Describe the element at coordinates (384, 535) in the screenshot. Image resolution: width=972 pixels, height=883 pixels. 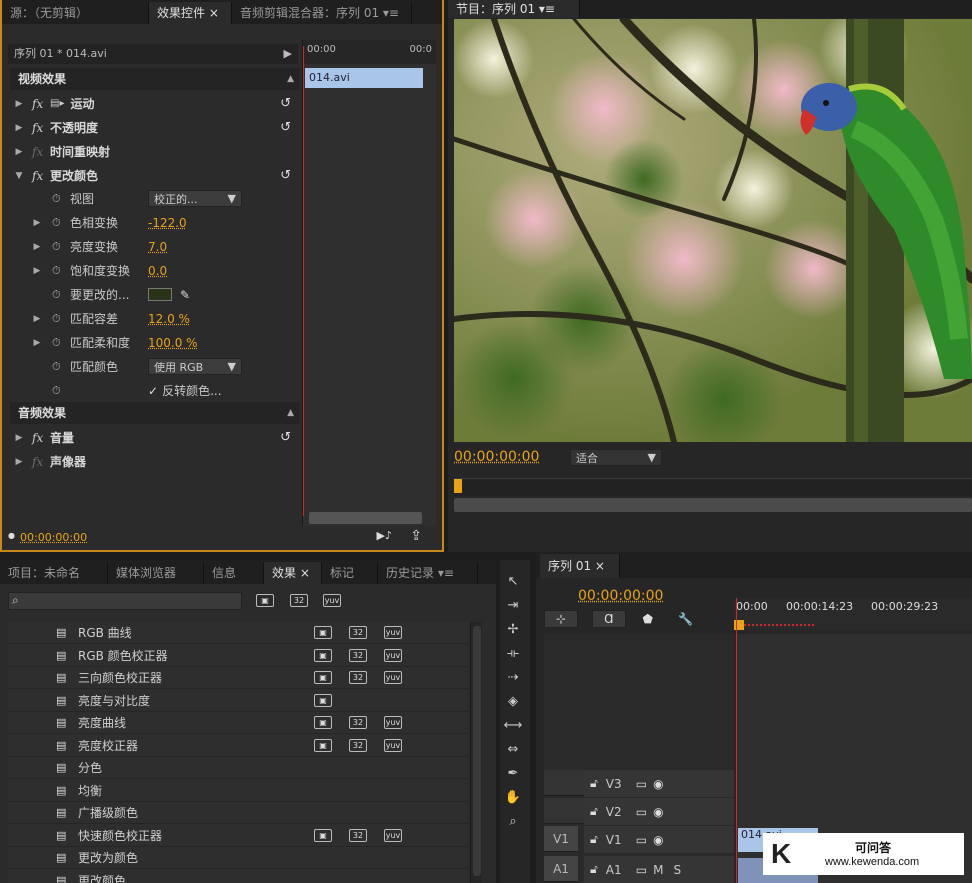
I see `play-audio-icon: ▶♪` at that location.